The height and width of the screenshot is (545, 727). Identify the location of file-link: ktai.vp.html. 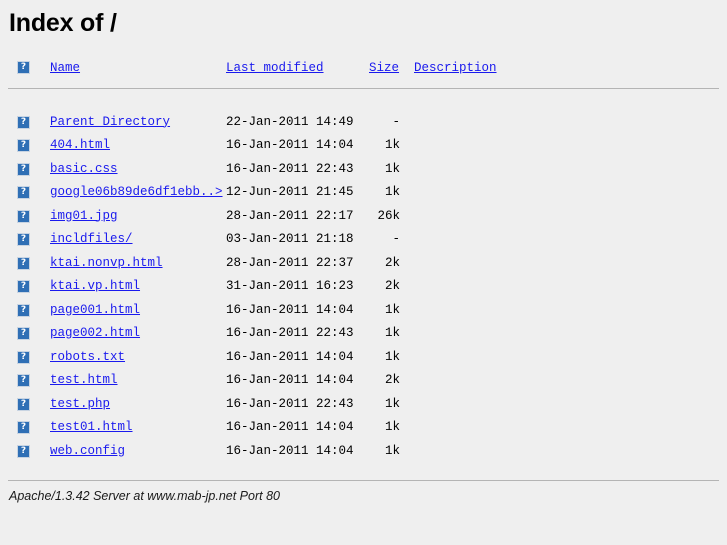
(95, 286).